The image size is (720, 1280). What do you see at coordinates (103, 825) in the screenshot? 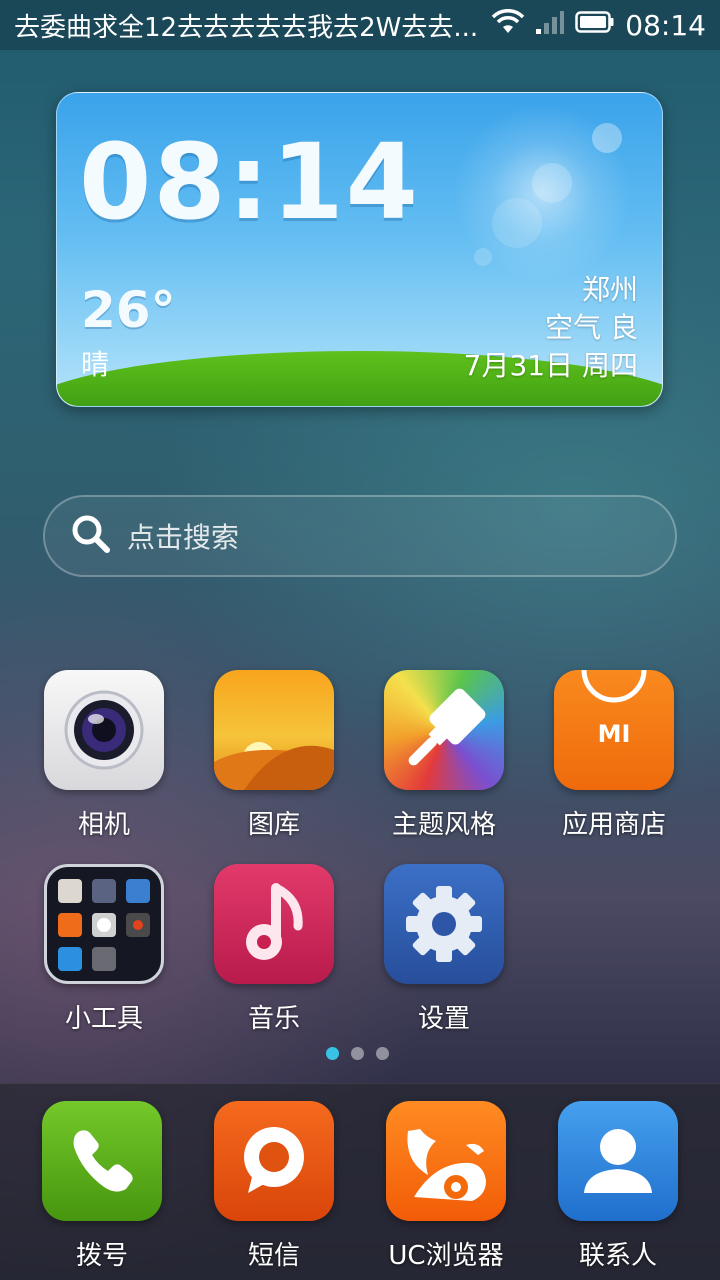
I see `app-label: 相机` at bounding box center [103, 825].